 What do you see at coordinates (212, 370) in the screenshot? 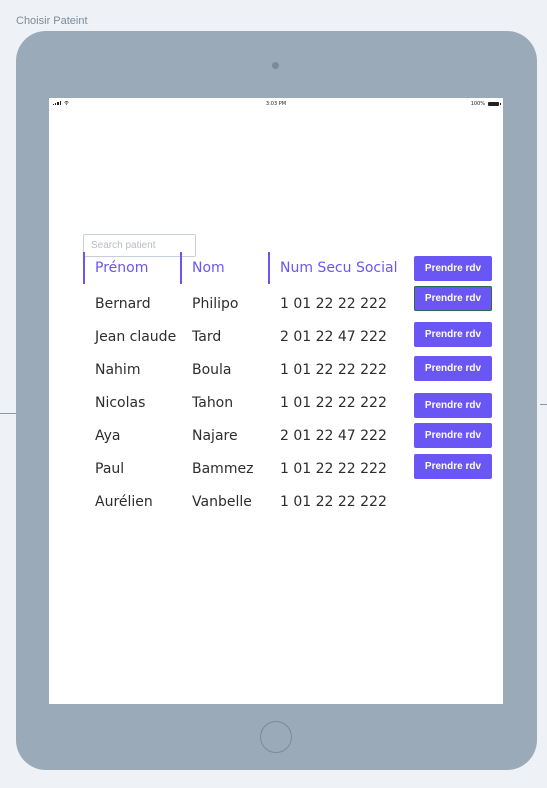
I see `cell-nom: Boula` at bounding box center [212, 370].